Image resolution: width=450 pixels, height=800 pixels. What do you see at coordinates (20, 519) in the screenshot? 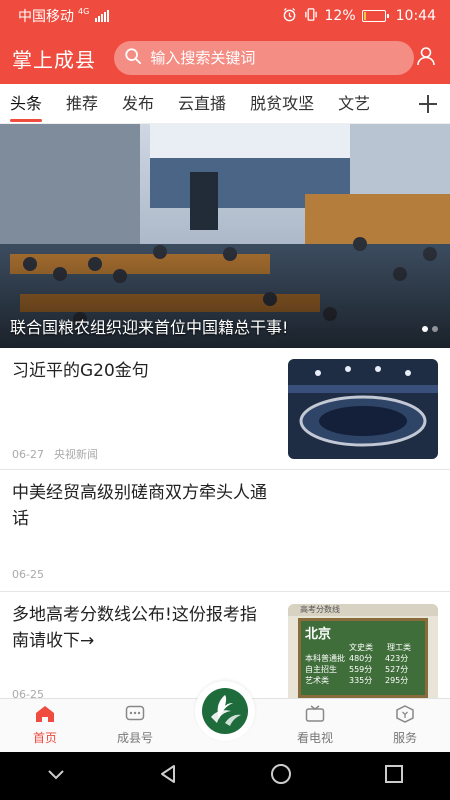
I see `news-title-line: 话` at bounding box center [20, 519].